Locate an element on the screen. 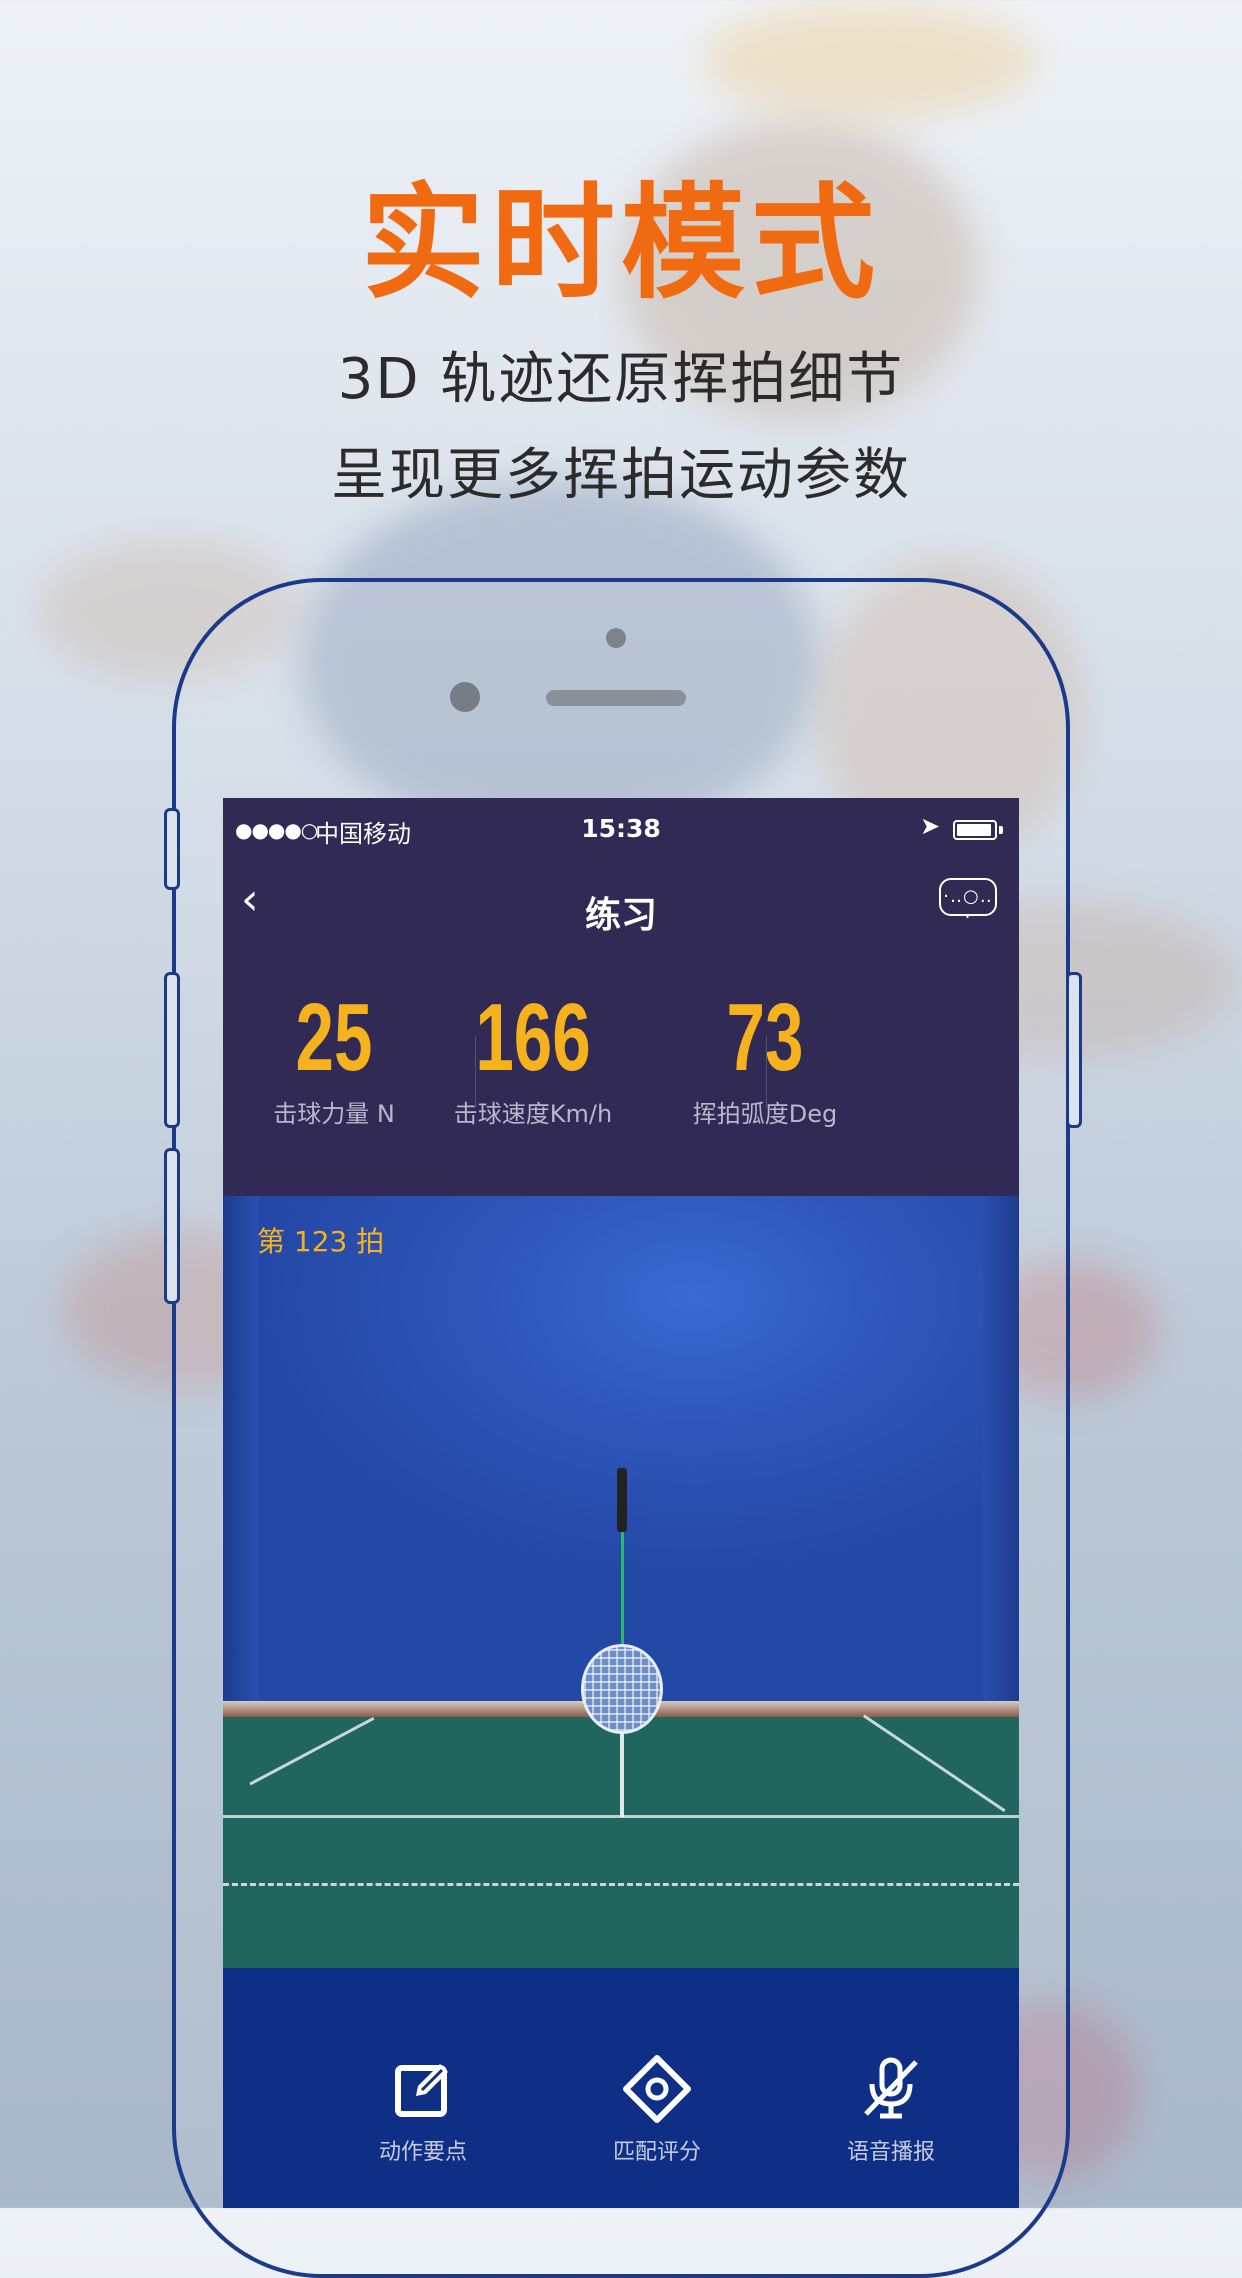  phone-sensor is located at coordinates (616, 638).